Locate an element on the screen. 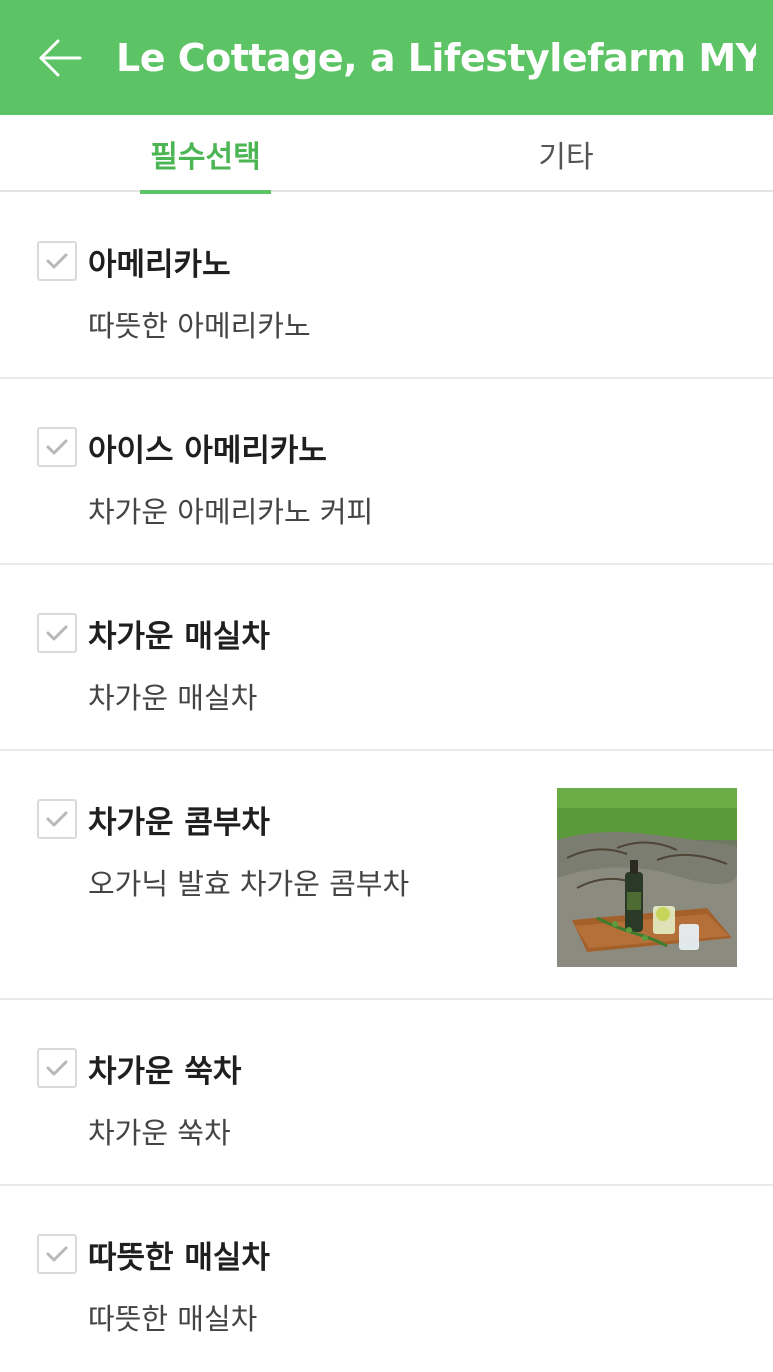 This screenshot has width=773, height=1372. menu-item: 따뜻한 매실차 따뜻한 매실차 is located at coordinates (386, 1279).